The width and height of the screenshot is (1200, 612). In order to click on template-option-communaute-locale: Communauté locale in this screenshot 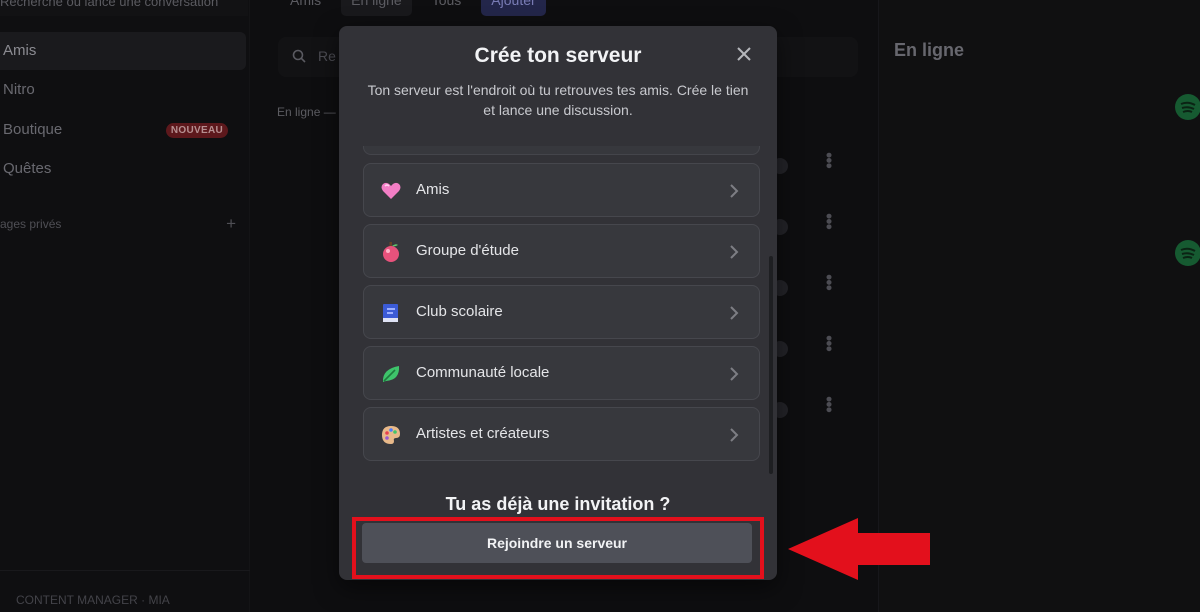, I will do `click(561, 373)`.